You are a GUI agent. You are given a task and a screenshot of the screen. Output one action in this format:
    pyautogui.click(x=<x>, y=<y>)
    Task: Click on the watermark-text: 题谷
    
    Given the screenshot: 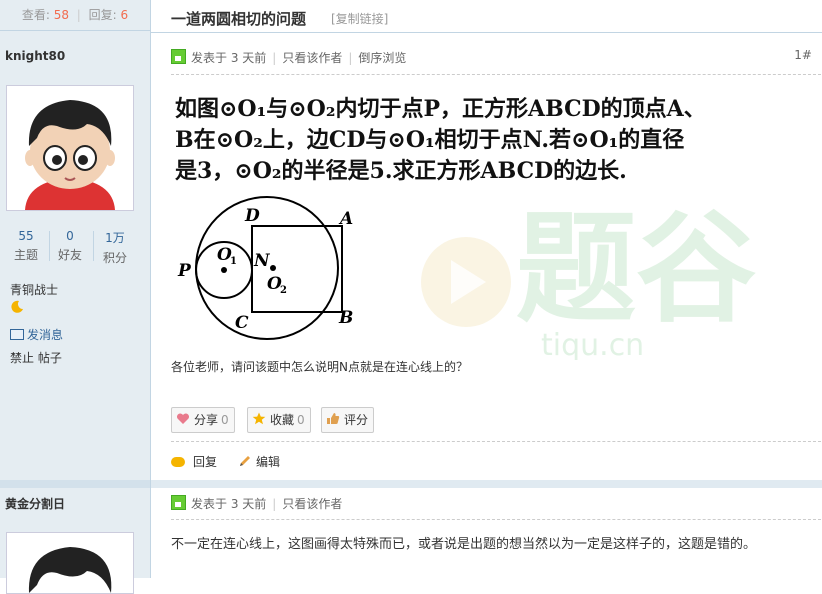 What is the action you would take?
    pyautogui.click(x=636, y=269)
    